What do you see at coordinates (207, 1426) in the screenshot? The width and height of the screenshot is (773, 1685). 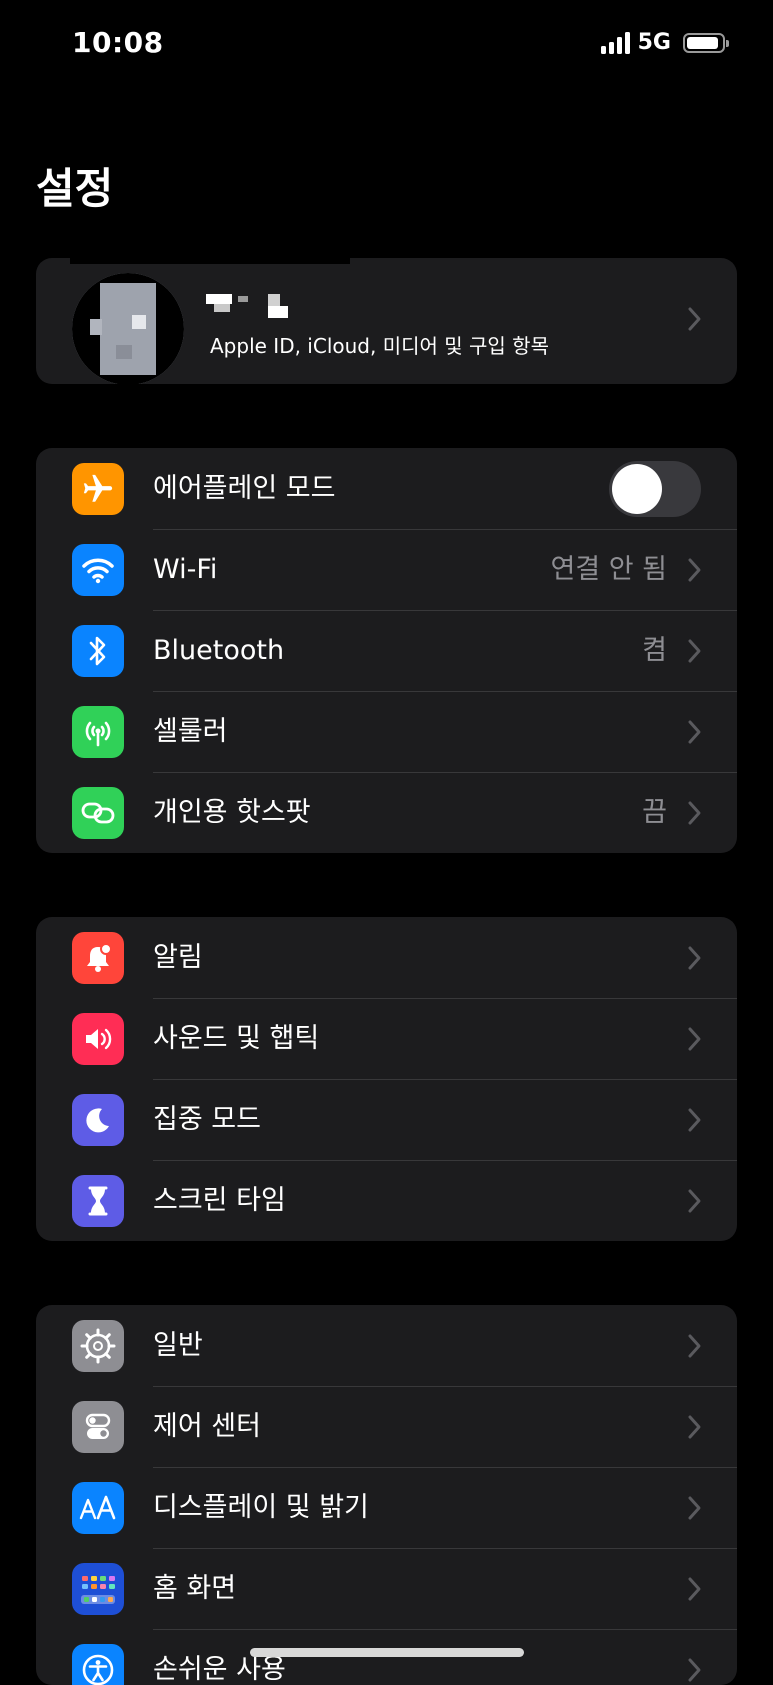 I see `control-center-label: 제어 센터` at bounding box center [207, 1426].